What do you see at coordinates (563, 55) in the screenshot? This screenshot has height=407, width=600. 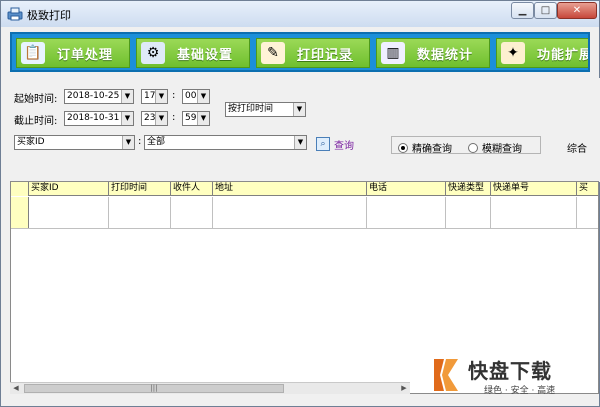 I see `toolbar-label: 功能扩展` at bounding box center [563, 55].